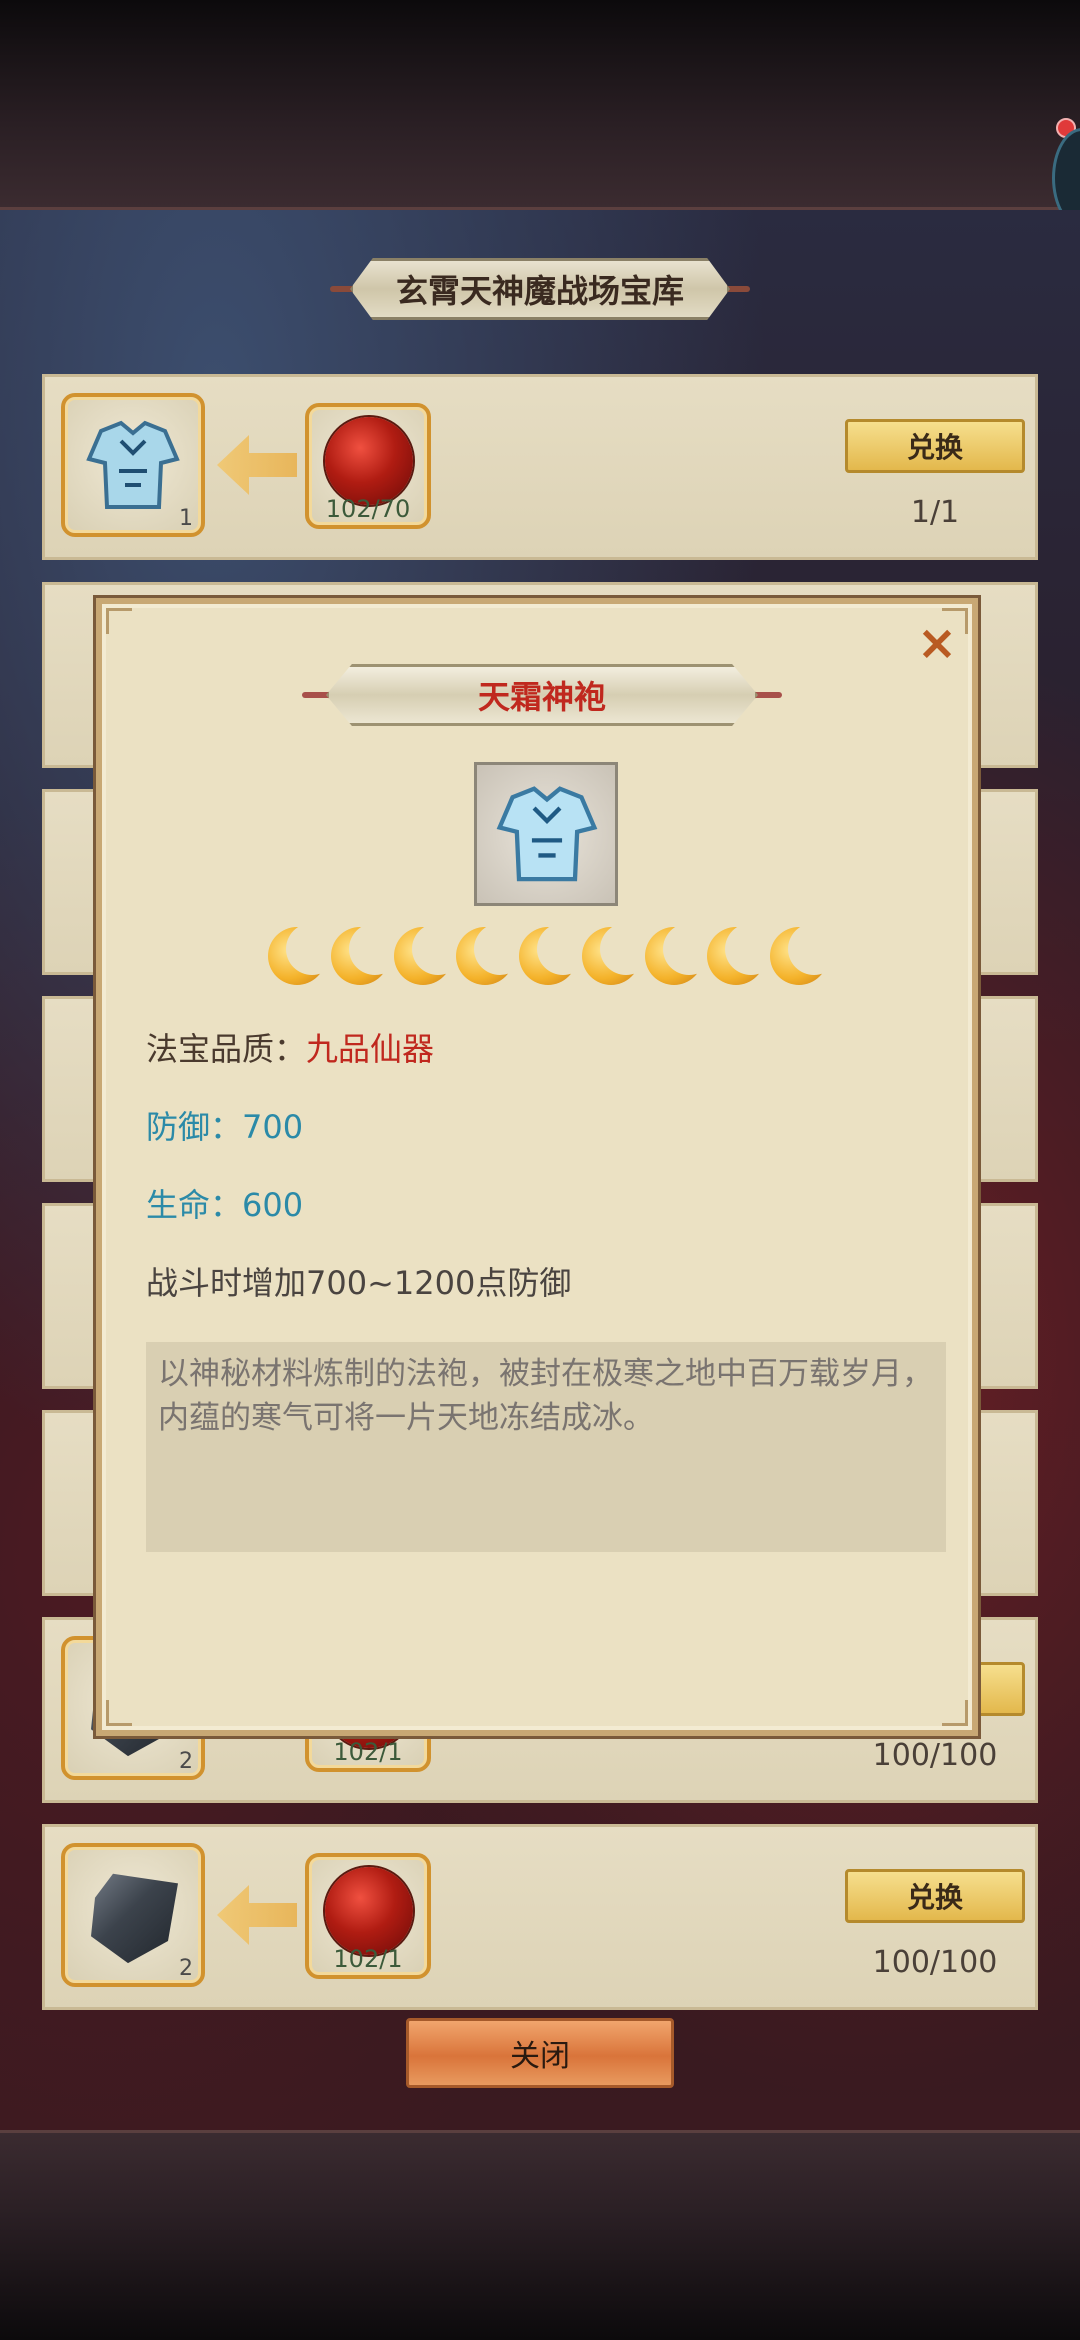 The width and height of the screenshot is (1080, 2340). Describe the element at coordinates (226, 1049) in the screenshot. I see `quality-label: 法宝品质：` at that location.